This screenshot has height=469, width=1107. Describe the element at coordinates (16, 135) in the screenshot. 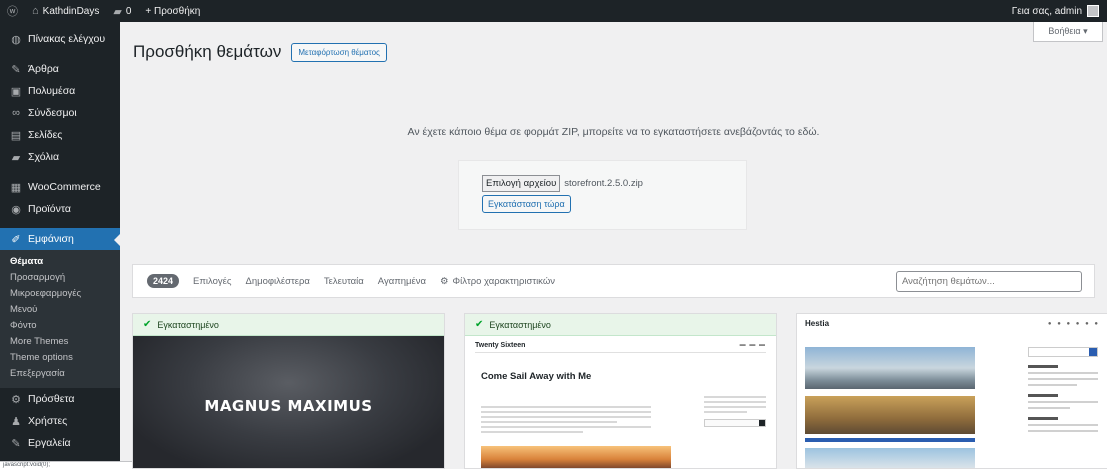

I see `pages-icon: ▤` at that location.